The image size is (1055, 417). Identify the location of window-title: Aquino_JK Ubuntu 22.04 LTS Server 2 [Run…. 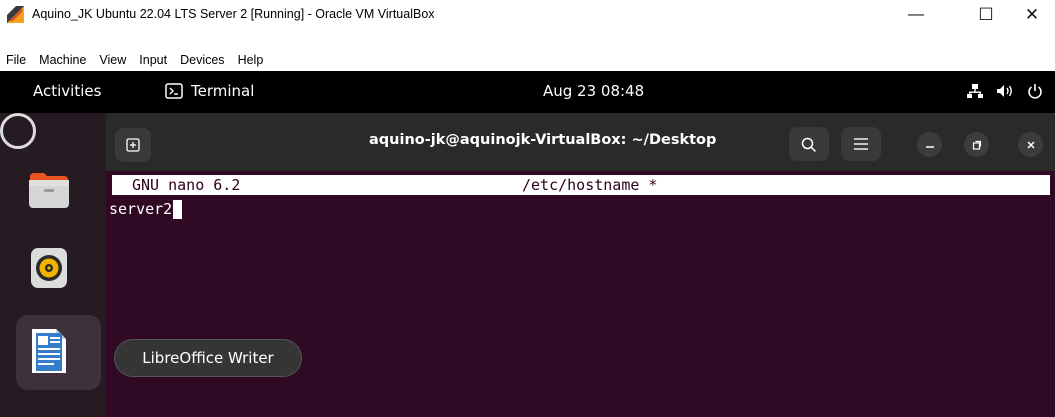
(233, 14).